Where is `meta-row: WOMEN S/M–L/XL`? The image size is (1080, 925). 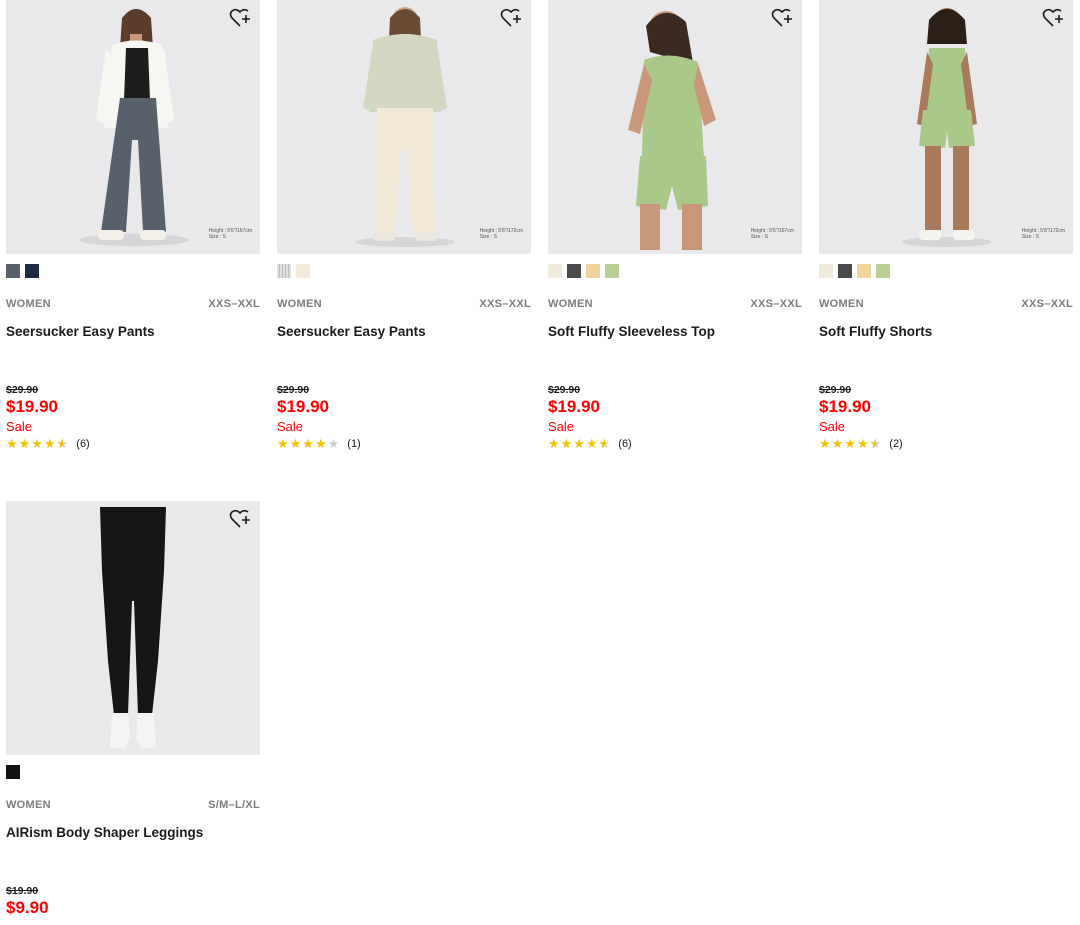 meta-row: WOMEN S/M–L/XL is located at coordinates (133, 805).